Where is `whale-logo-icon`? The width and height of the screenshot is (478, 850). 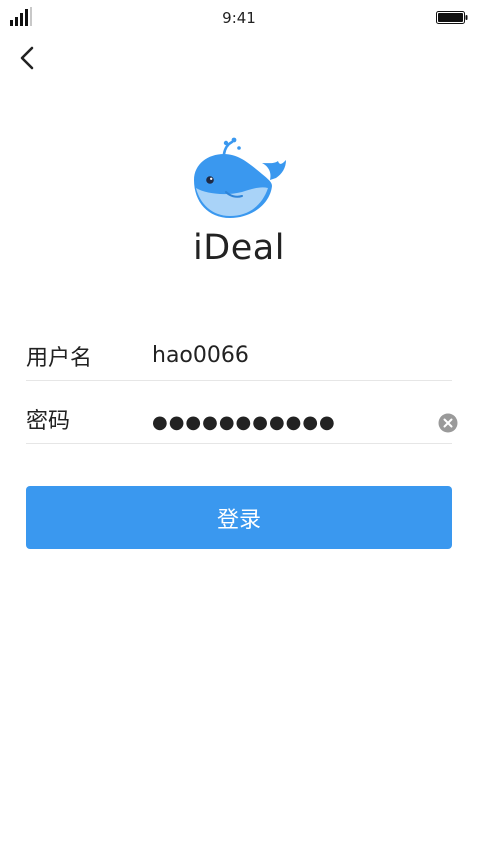
whale-logo-icon is located at coordinates (240, 177).